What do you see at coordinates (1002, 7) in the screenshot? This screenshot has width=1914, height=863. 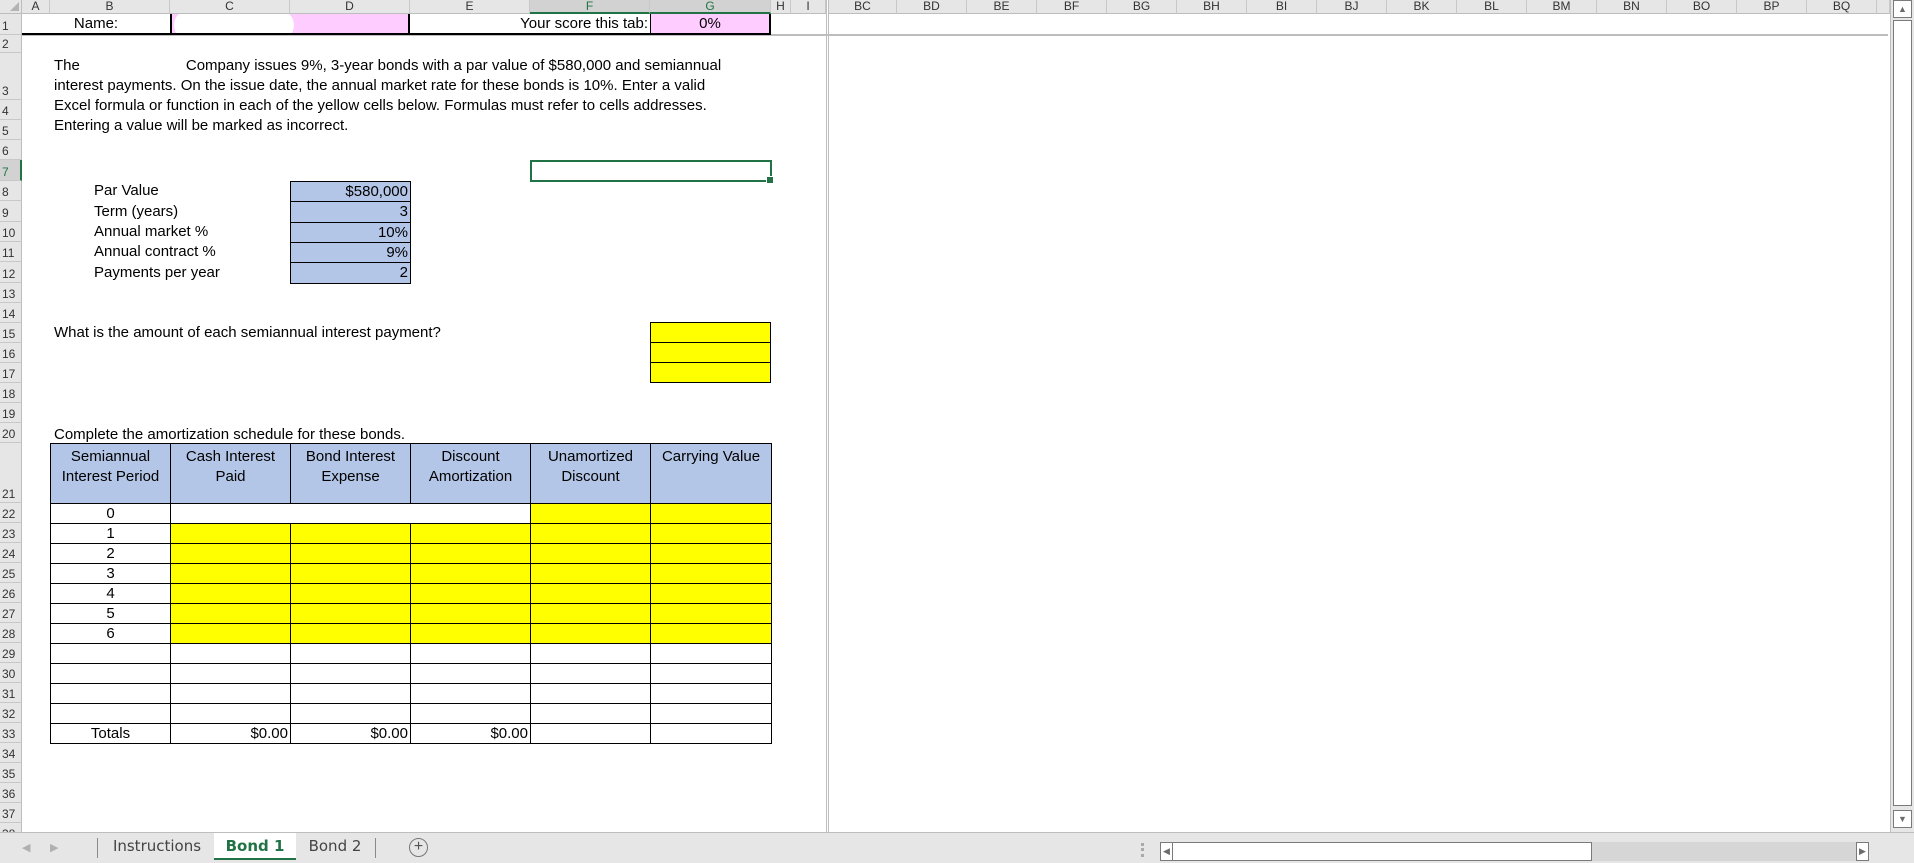 I see `column-header-be: BE` at bounding box center [1002, 7].